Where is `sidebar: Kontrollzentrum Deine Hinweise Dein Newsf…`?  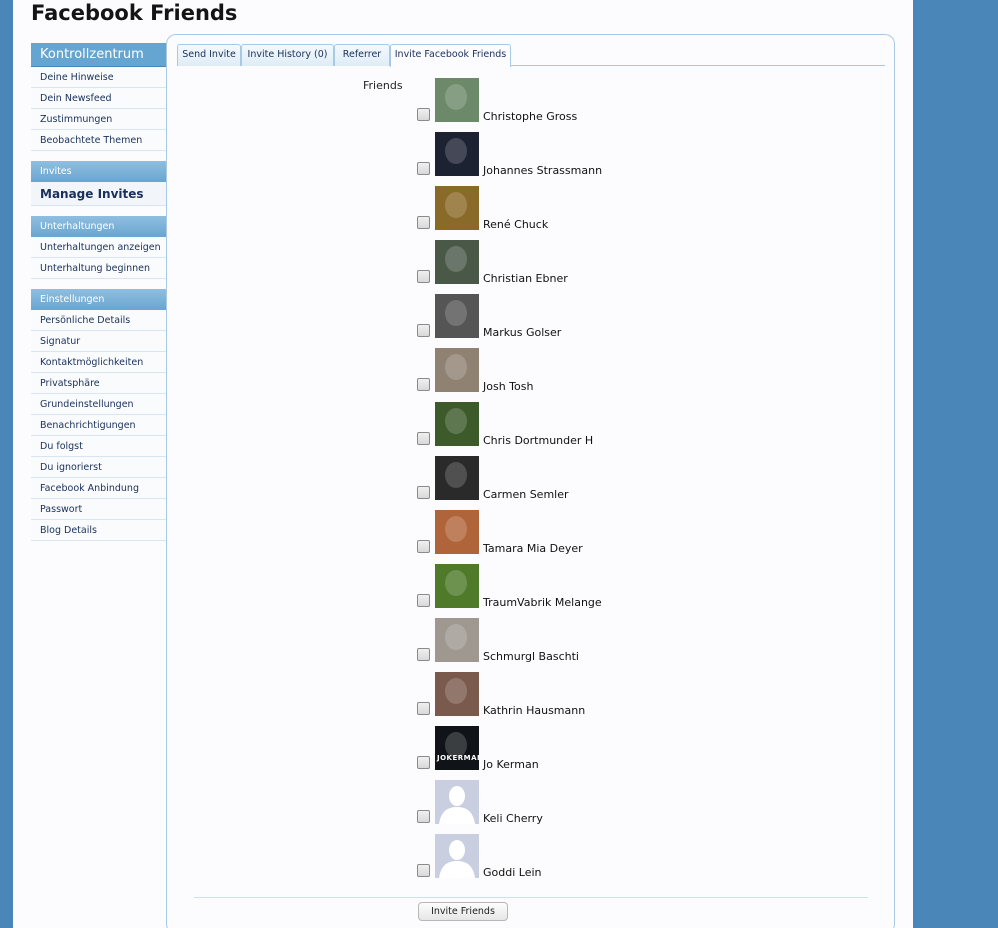
sidebar: Kontrollzentrum Deine Hinweise Dein Newsf… is located at coordinates (99, 292).